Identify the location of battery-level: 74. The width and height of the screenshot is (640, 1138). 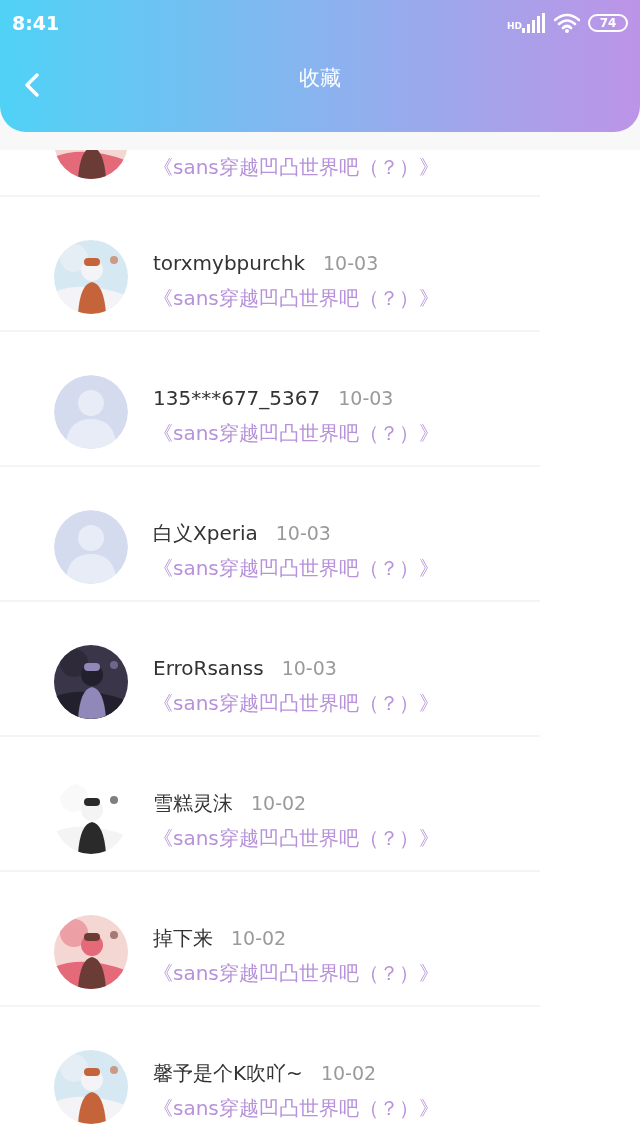
(608, 23).